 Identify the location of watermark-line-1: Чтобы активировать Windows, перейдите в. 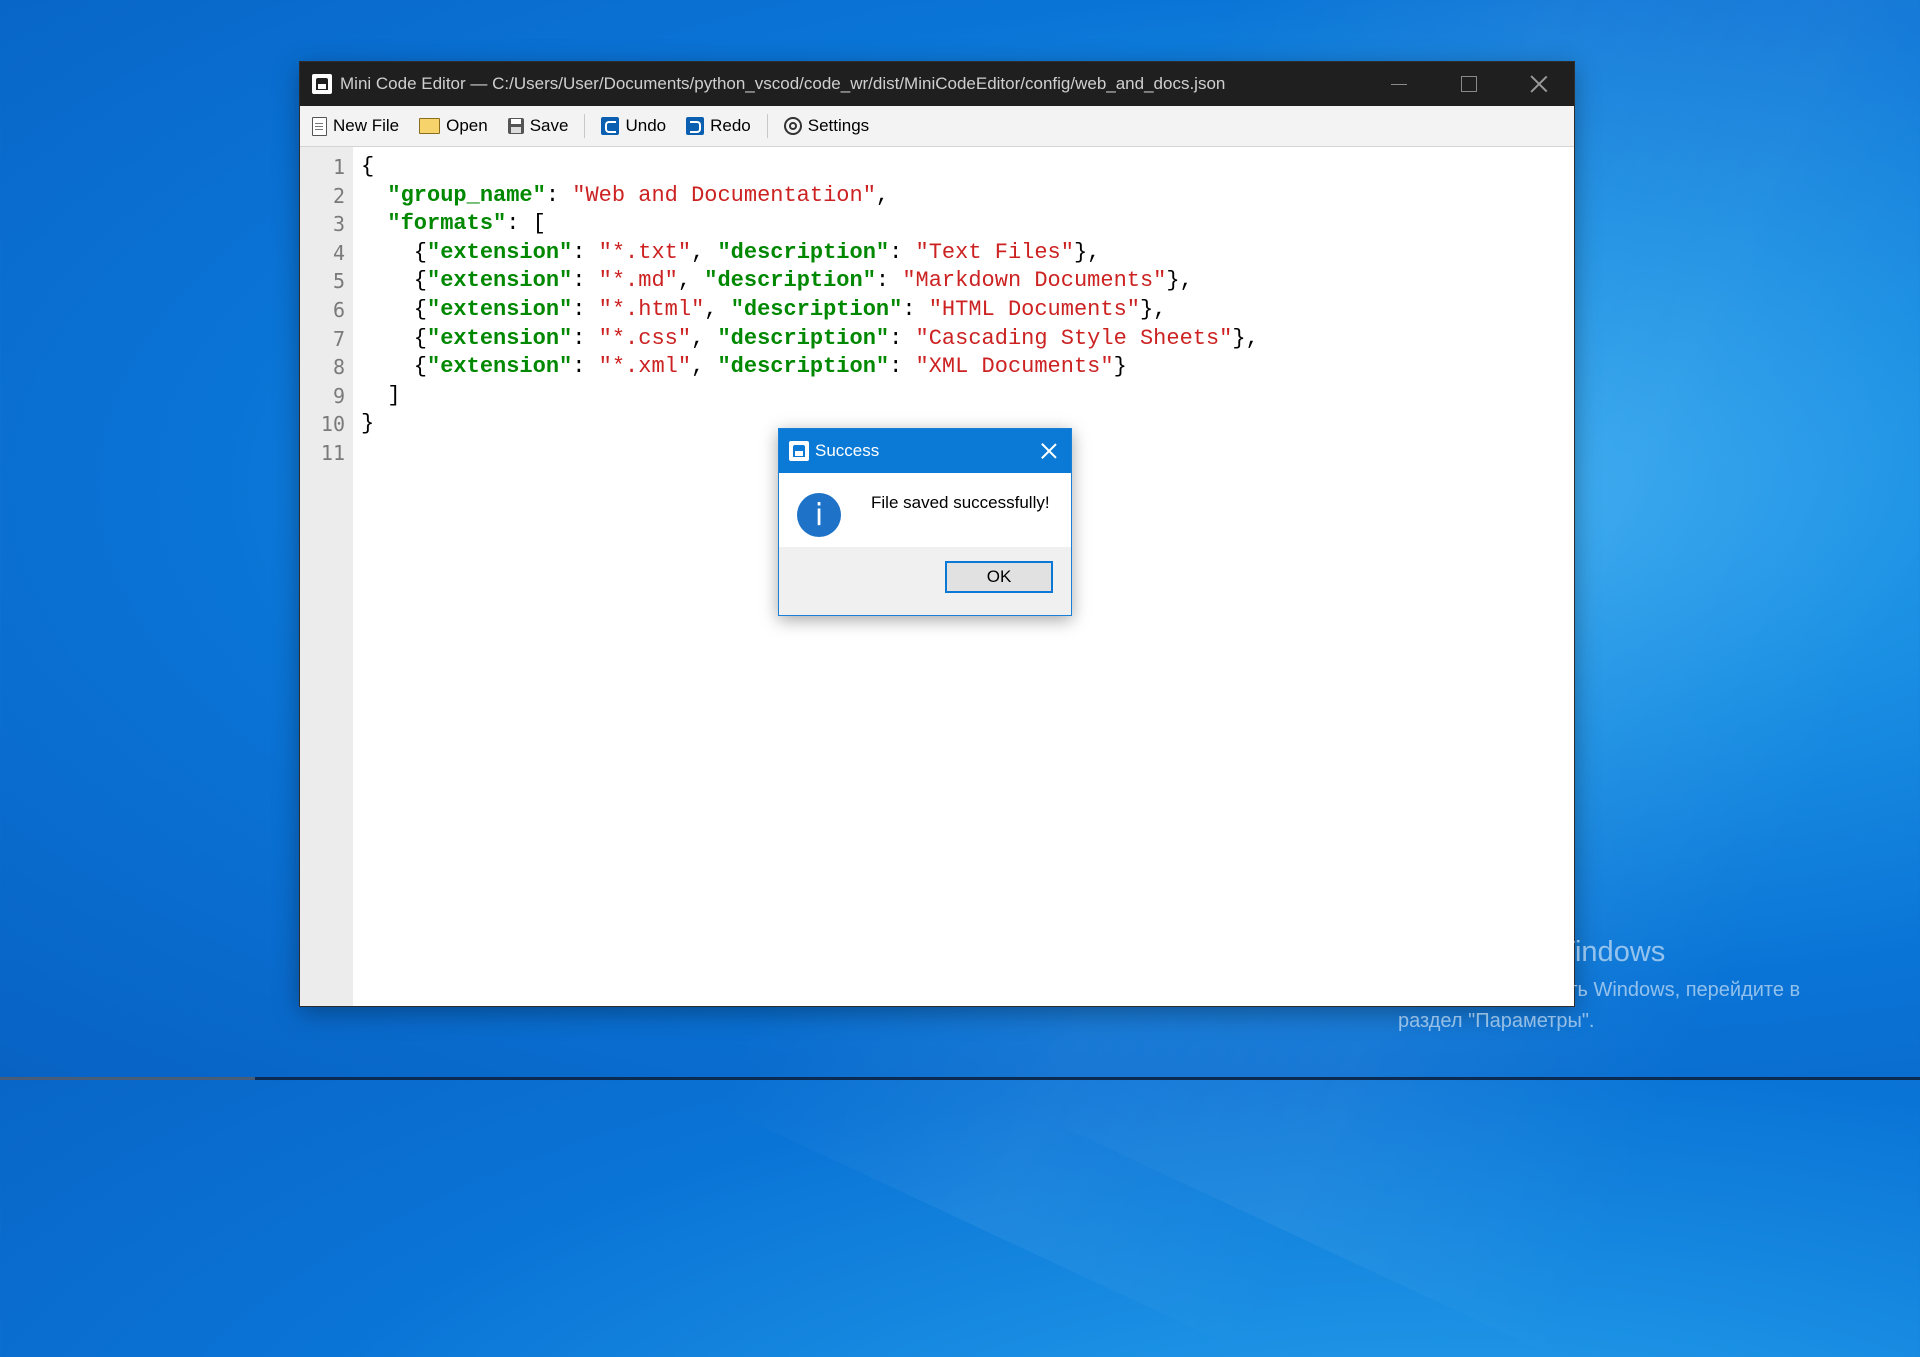
(1599, 990).